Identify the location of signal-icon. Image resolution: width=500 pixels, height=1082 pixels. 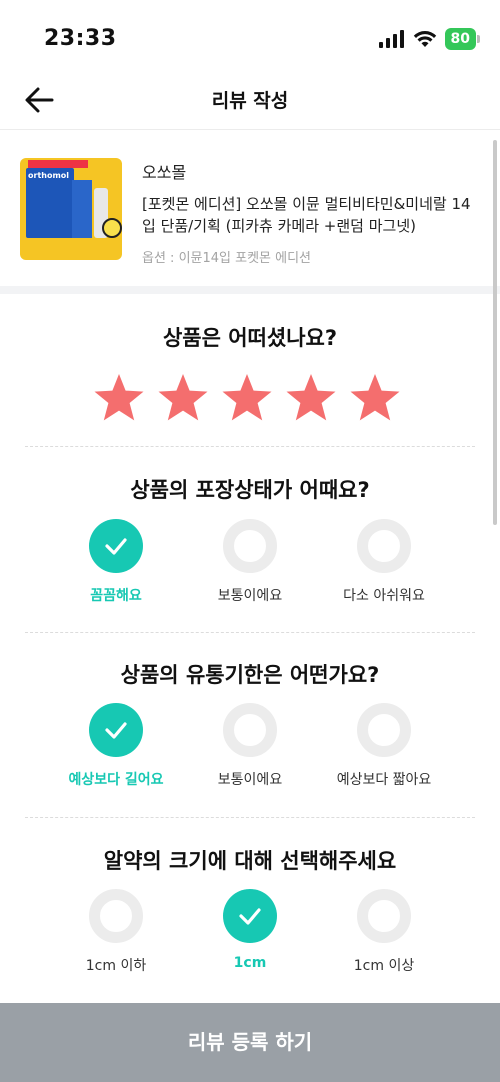
(391, 39).